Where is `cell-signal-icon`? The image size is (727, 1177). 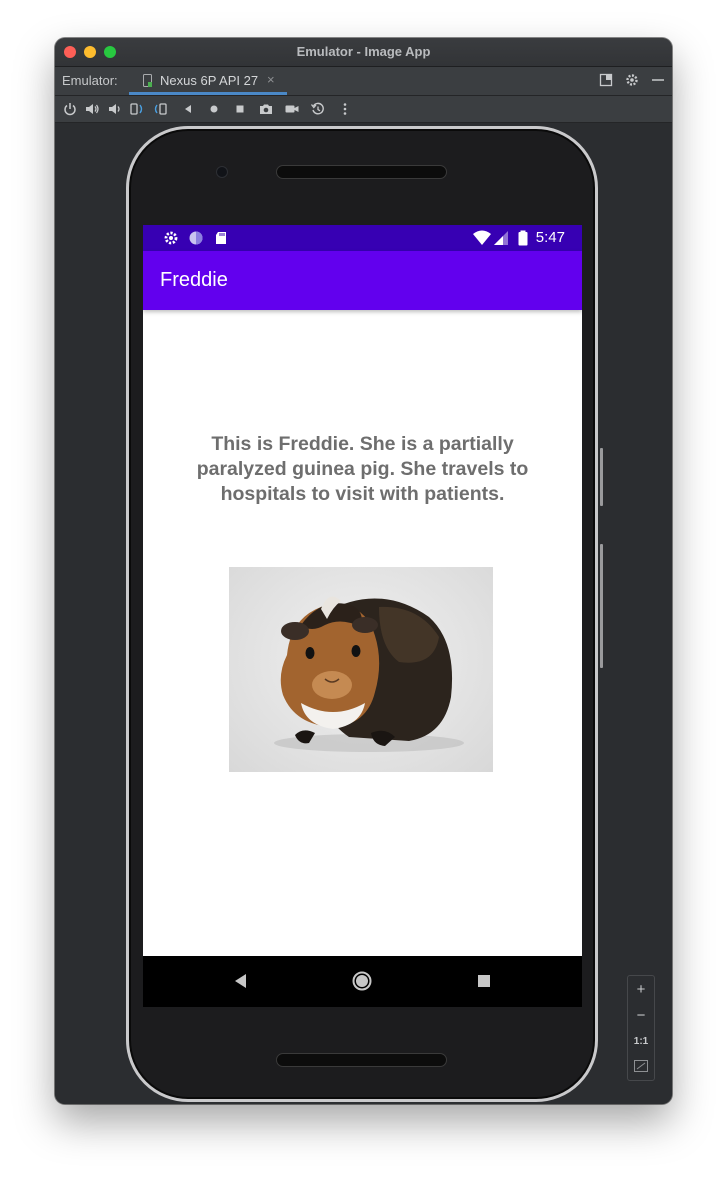
cell-signal-icon is located at coordinates (501, 238).